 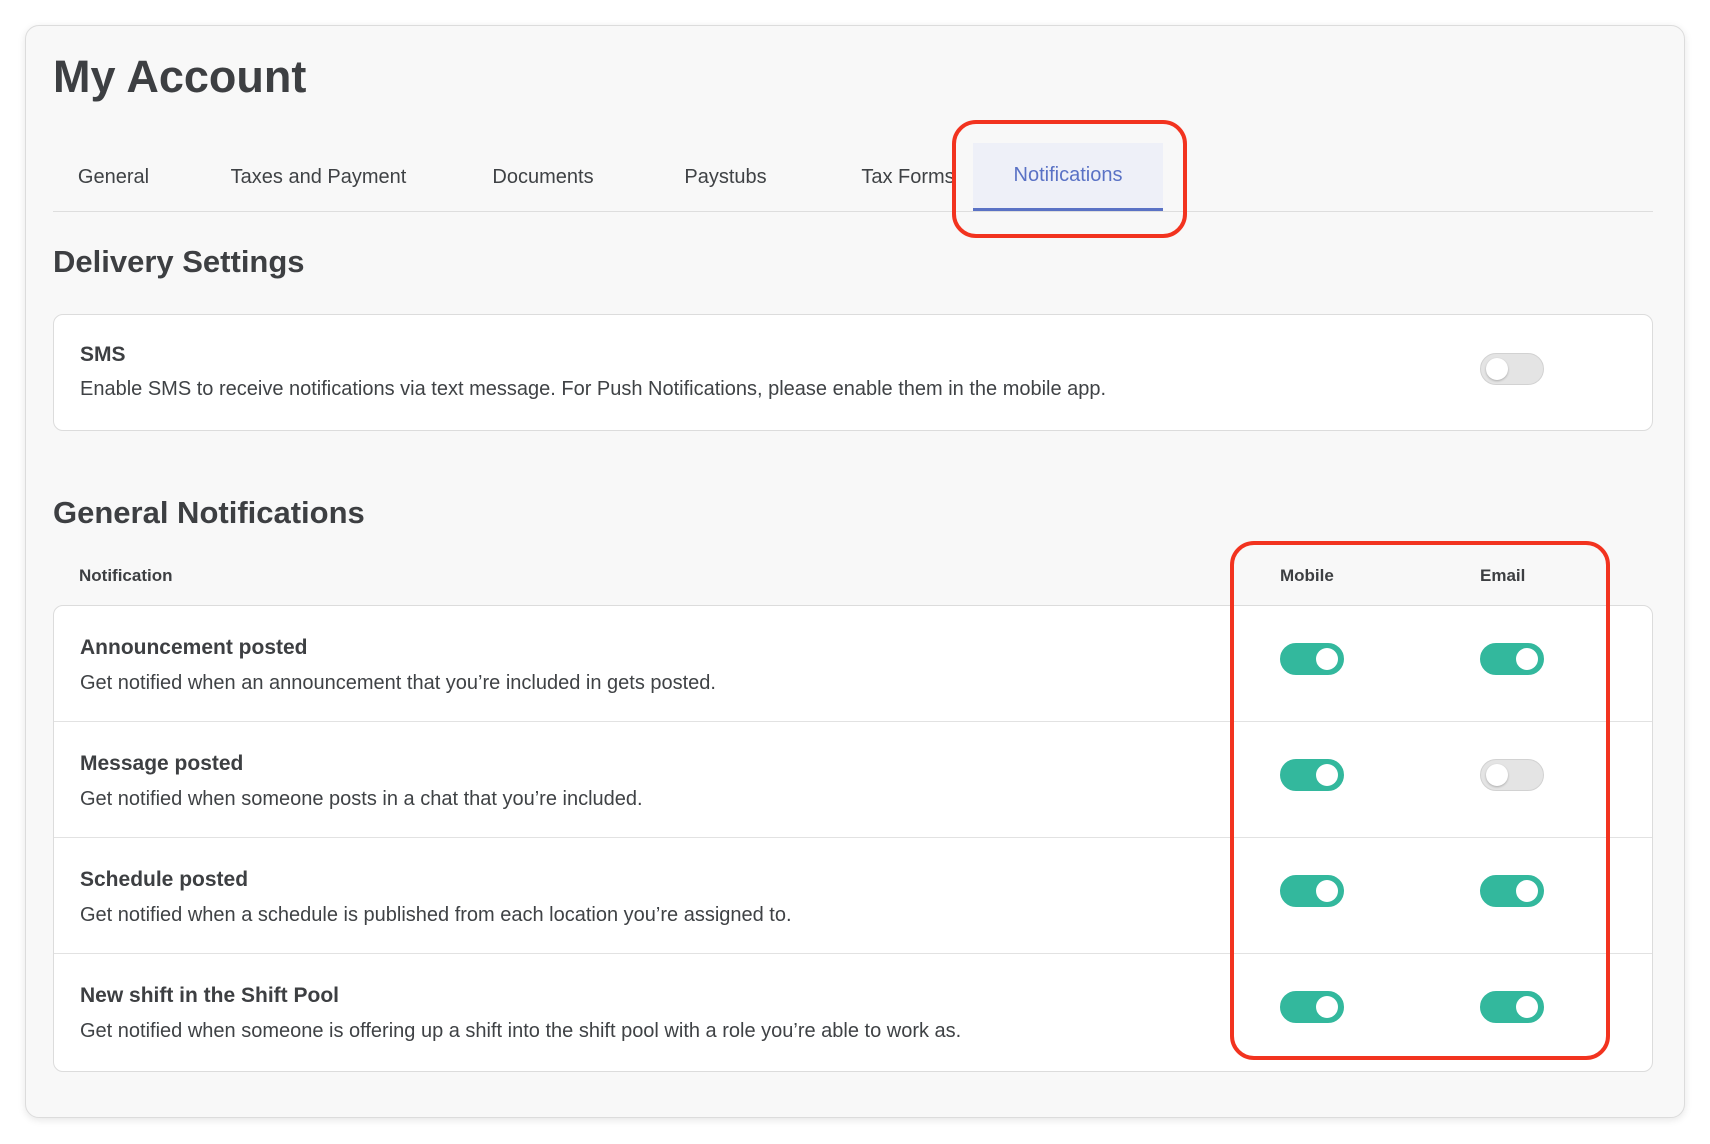 What do you see at coordinates (209, 512) in the screenshot?
I see `general-notifications-title: General Notifications` at bounding box center [209, 512].